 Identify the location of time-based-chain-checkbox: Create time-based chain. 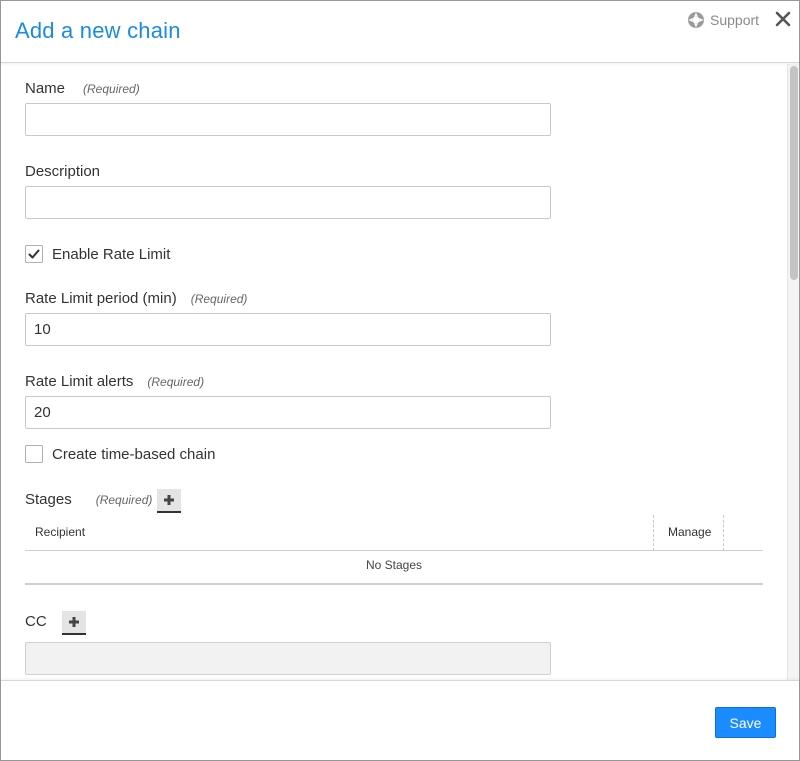
(120, 454).